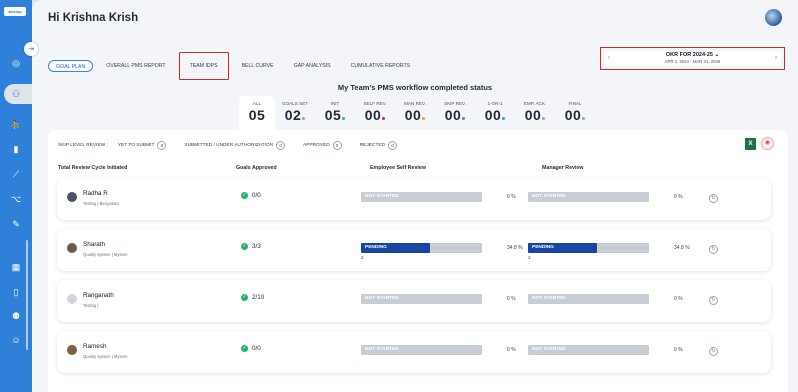 The height and width of the screenshot is (392, 798). What do you see at coordinates (312, 66) in the screenshot?
I see `tab-gap-analysis: GAP ANALYSIS` at bounding box center [312, 66].